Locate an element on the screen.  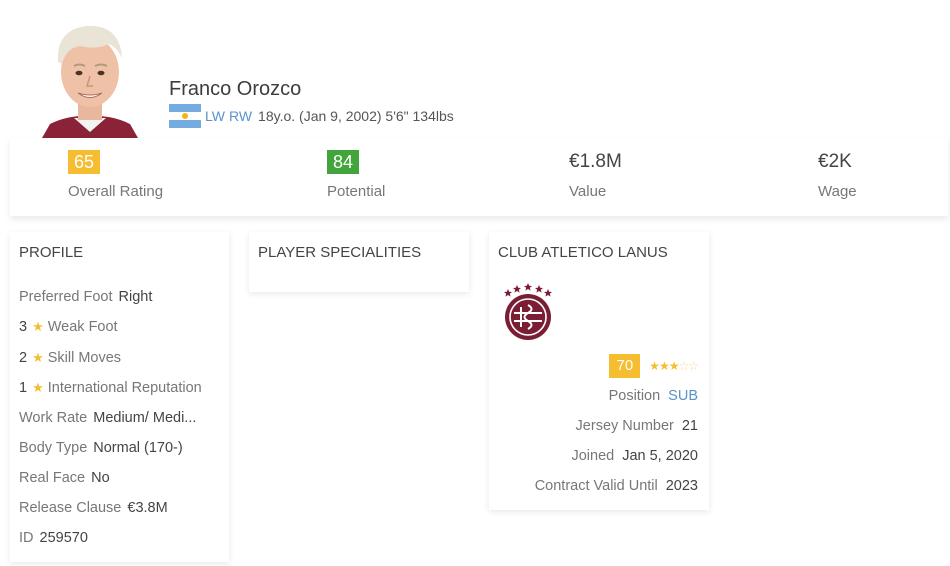
real-face-value: No is located at coordinates (100, 478).